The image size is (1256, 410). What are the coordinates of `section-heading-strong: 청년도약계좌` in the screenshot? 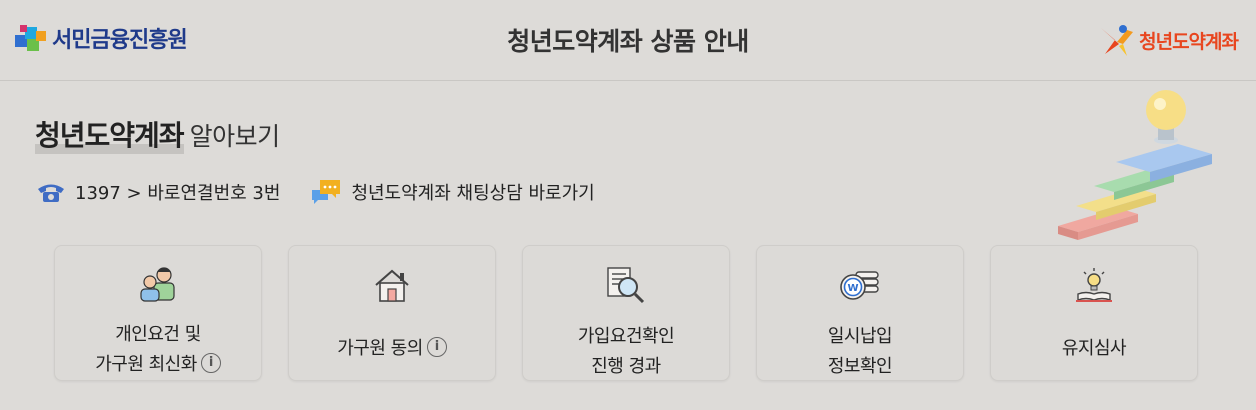 It's located at (110, 135).